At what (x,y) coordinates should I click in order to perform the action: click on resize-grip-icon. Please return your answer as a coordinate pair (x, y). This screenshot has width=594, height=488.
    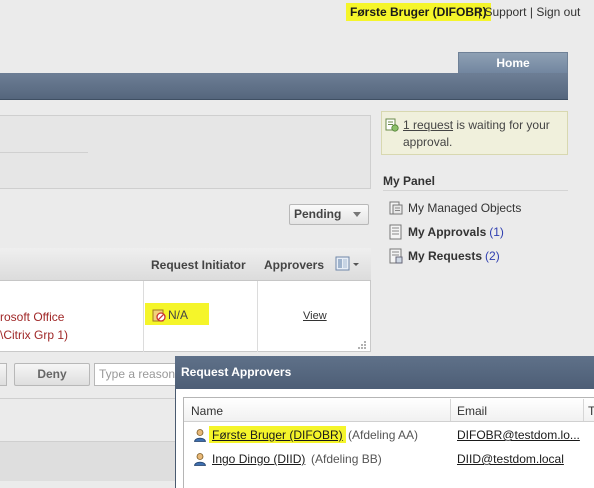
    Looking at the image, I should click on (361, 344).